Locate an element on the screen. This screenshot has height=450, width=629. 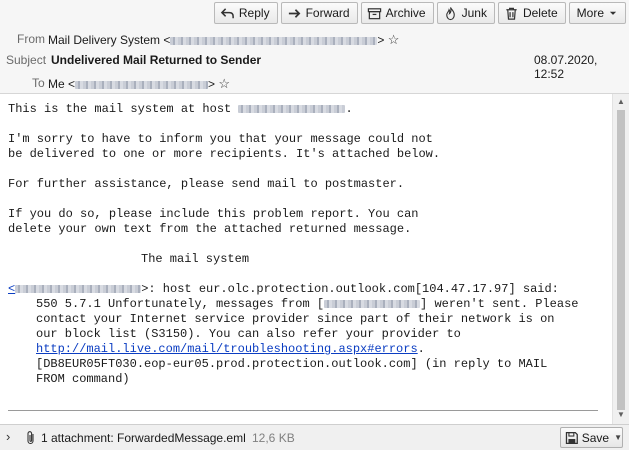
message-date: 08.07.2020, 12:52 is located at coordinates (566, 67).